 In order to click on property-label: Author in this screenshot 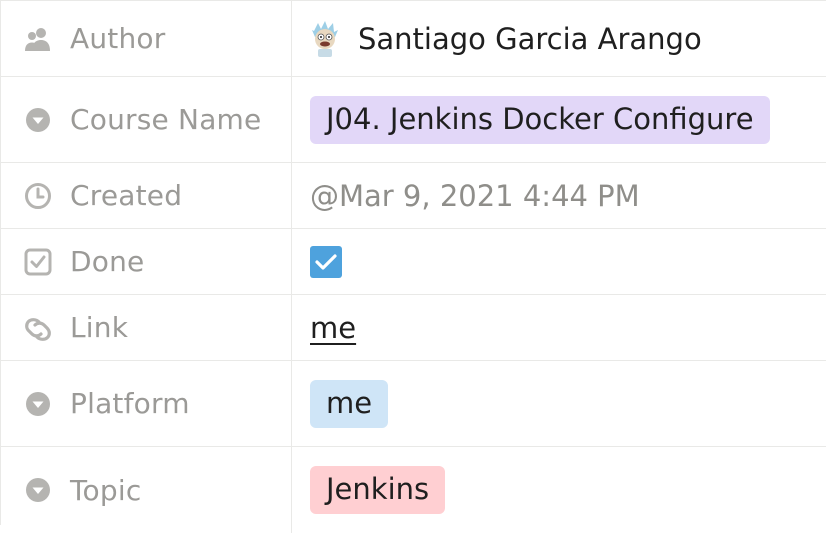, I will do `click(118, 38)`.